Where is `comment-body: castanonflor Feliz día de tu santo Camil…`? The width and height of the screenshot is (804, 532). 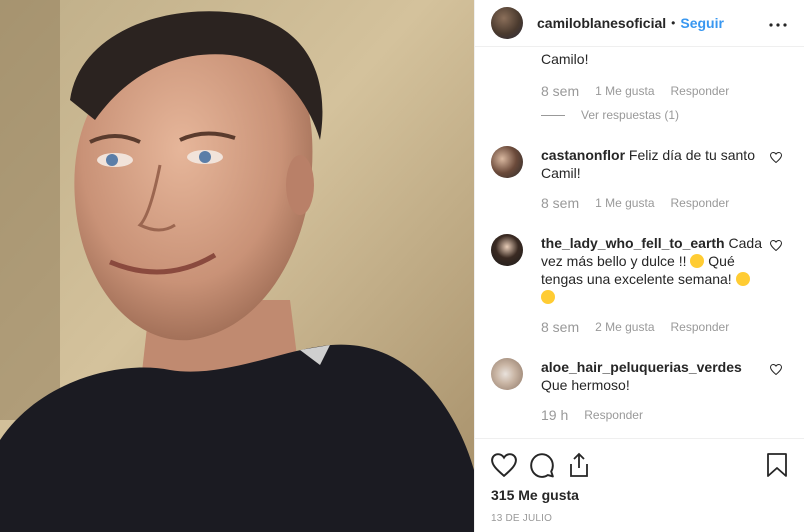
comment-body: castanonflor Feliz día de tu santo Camil… is located at coordinates (653, 164).